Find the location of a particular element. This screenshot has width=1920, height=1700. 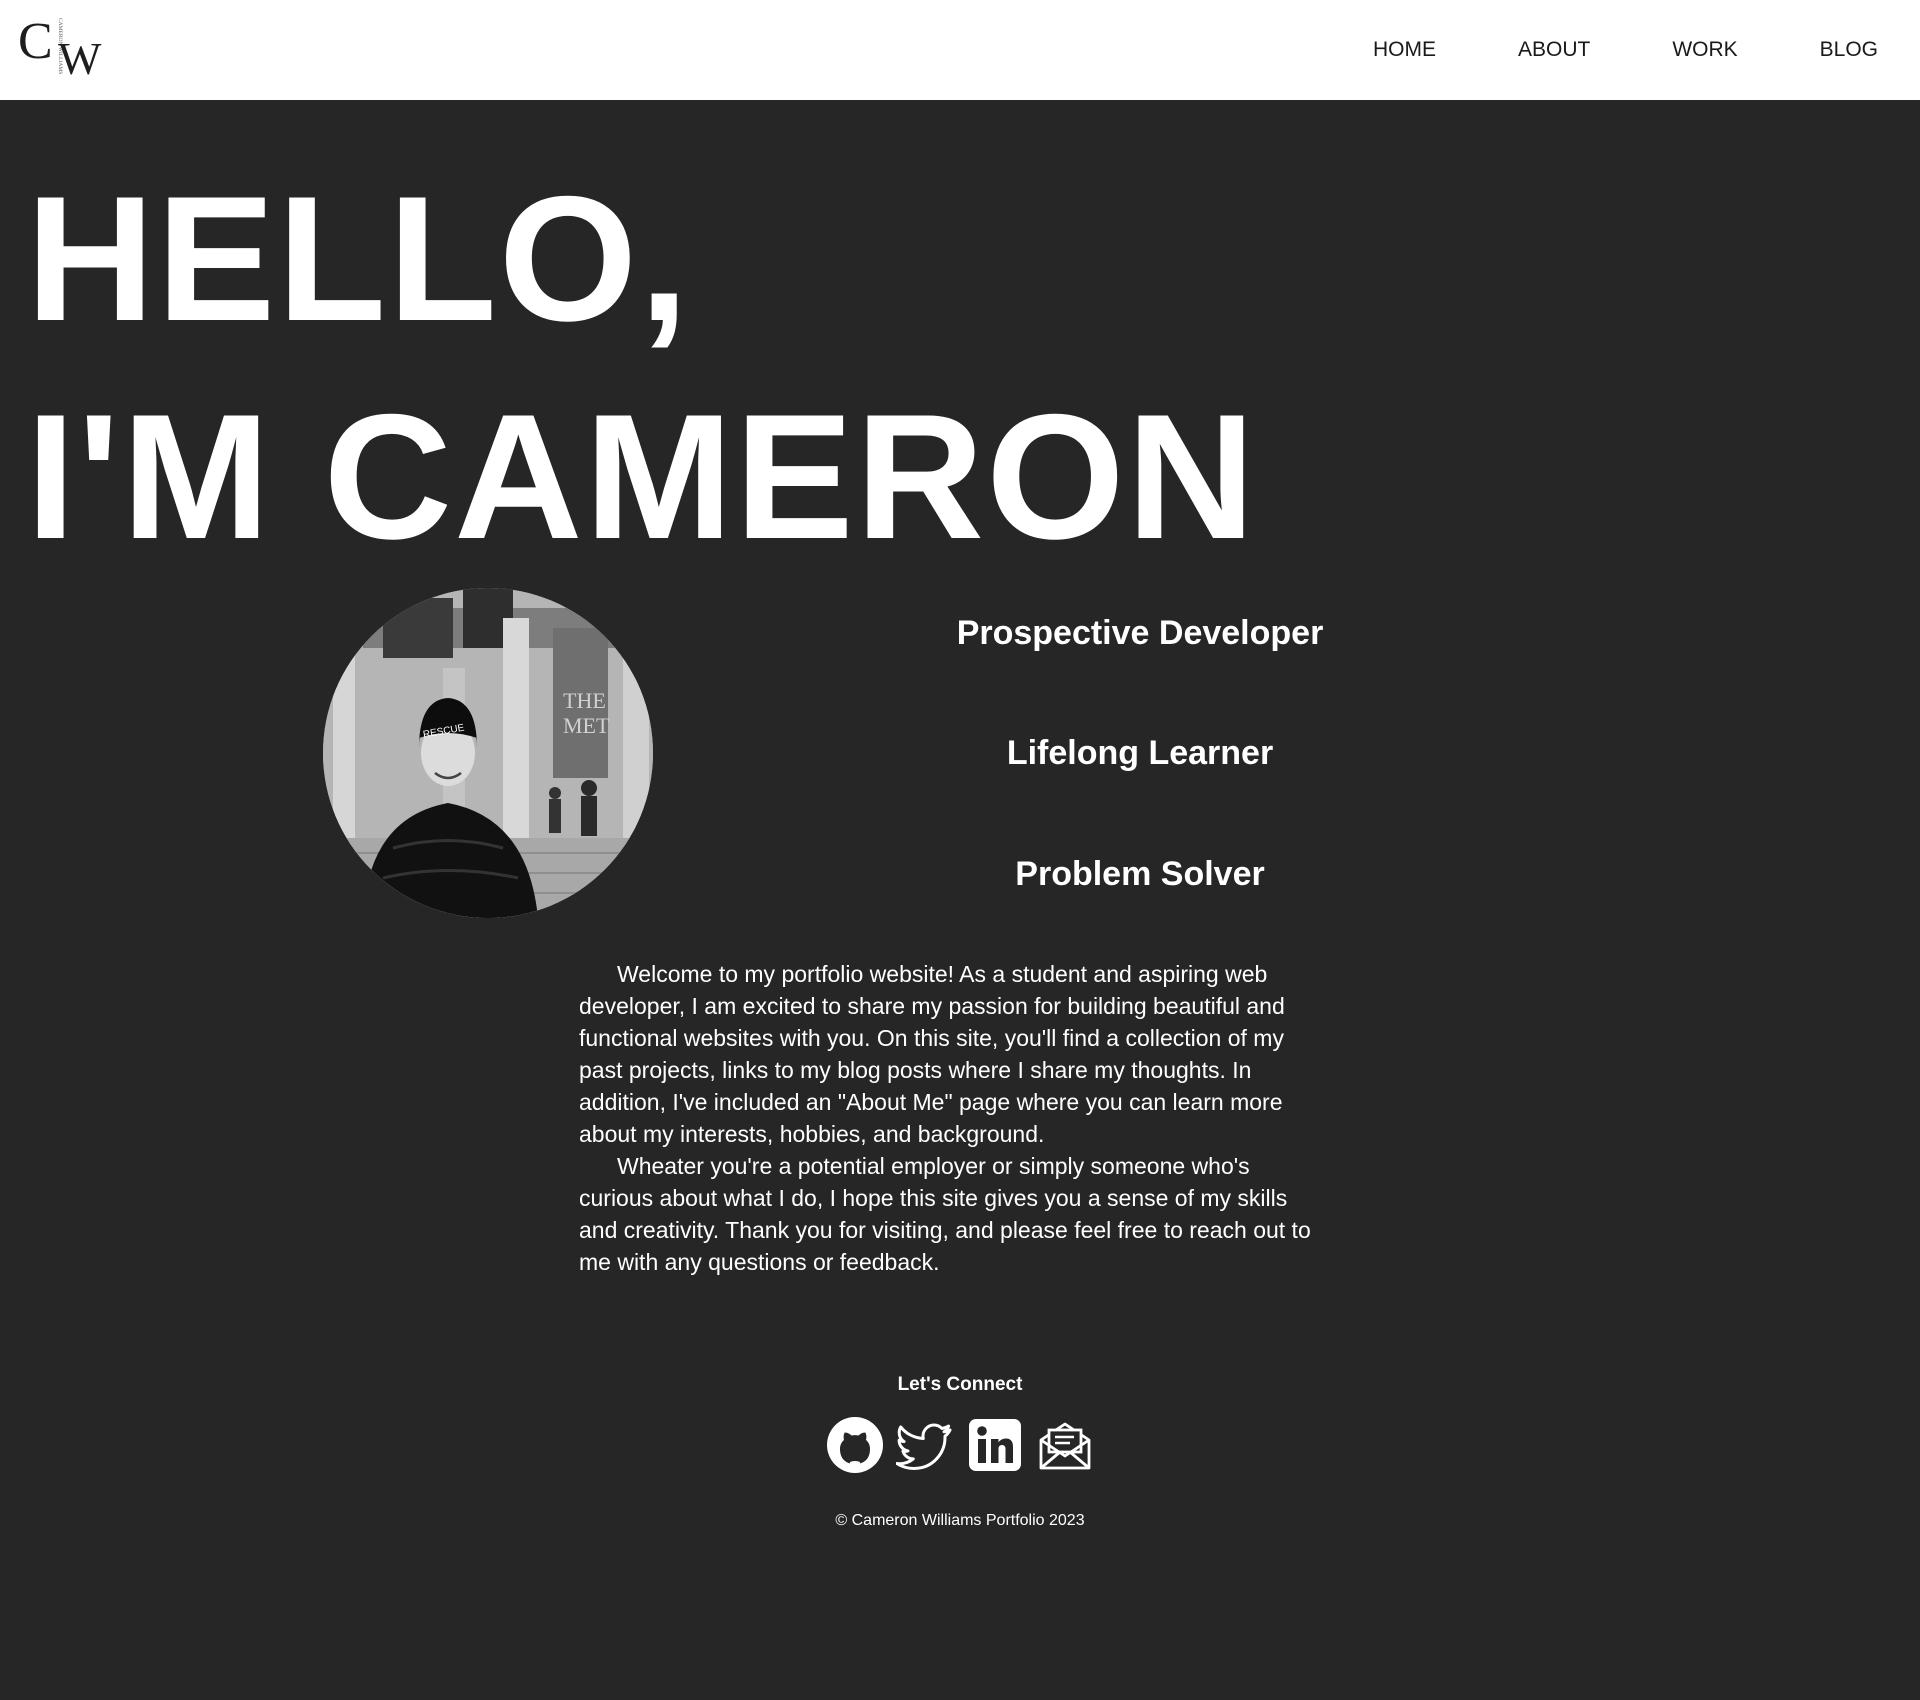

site-logo: C CAMERON WILLIAMS W is located at coordinates (59, 50).